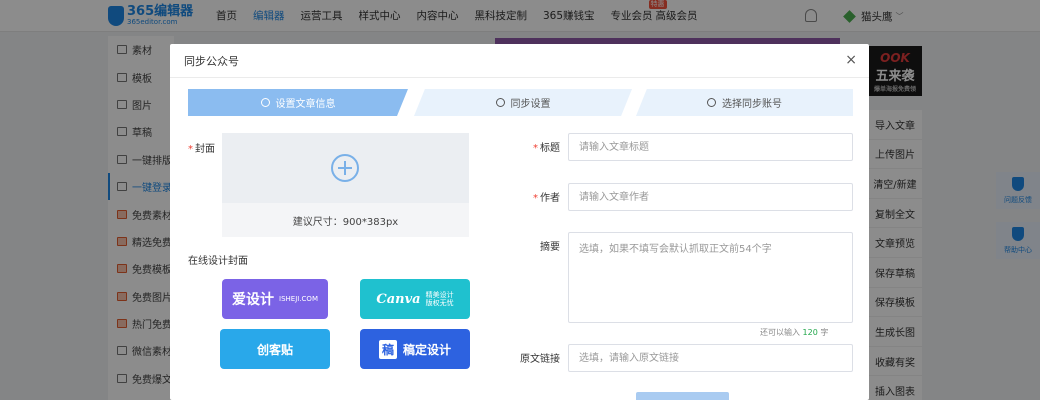 The image size is (1040, 400). What do you see at coordinates (710, 147) in the screenshot?
I see `title-input` at bounding box center [710, 147].